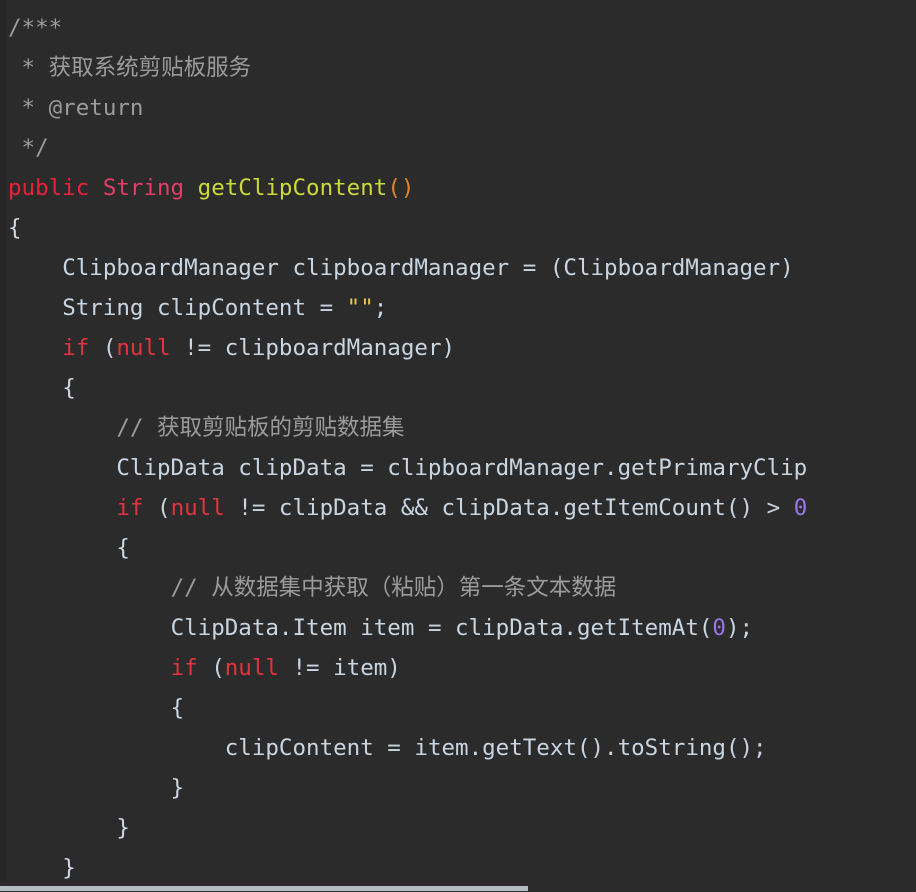 This screenshot has width=916, height=892. What do you see at coordinates (35, 28) in the screenshot?
I see `code-token-comment: /***` at bounding box center [35, 28].